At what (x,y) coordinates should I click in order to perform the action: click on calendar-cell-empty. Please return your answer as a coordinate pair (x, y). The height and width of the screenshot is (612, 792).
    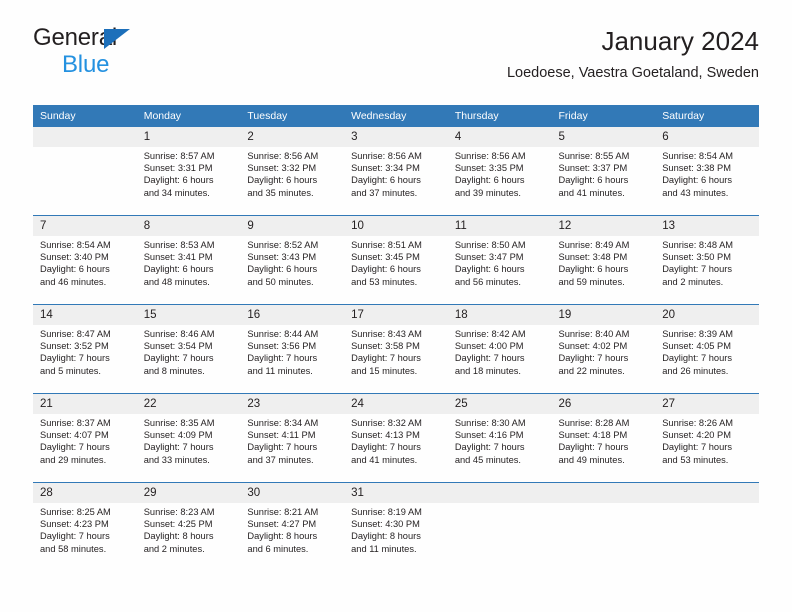
    Looking at the image, I should click on (85, 171).